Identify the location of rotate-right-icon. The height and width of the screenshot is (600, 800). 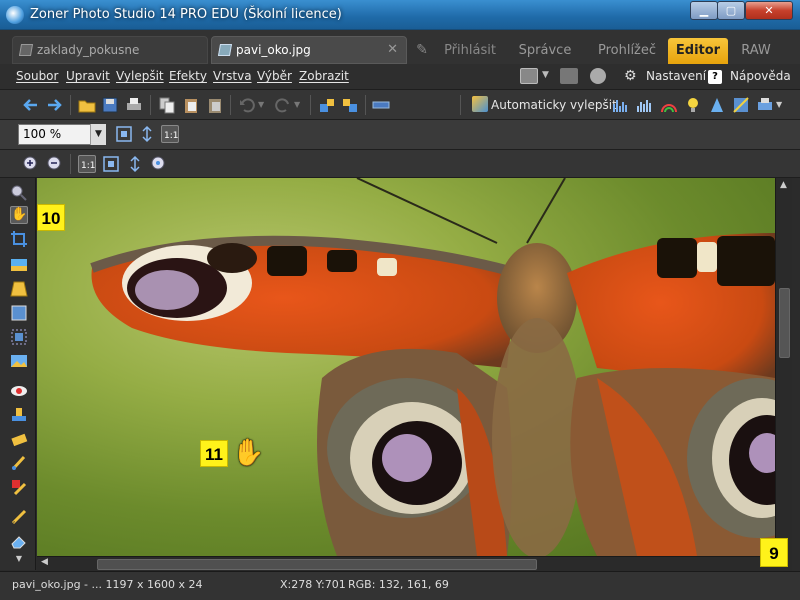
(350, 105).